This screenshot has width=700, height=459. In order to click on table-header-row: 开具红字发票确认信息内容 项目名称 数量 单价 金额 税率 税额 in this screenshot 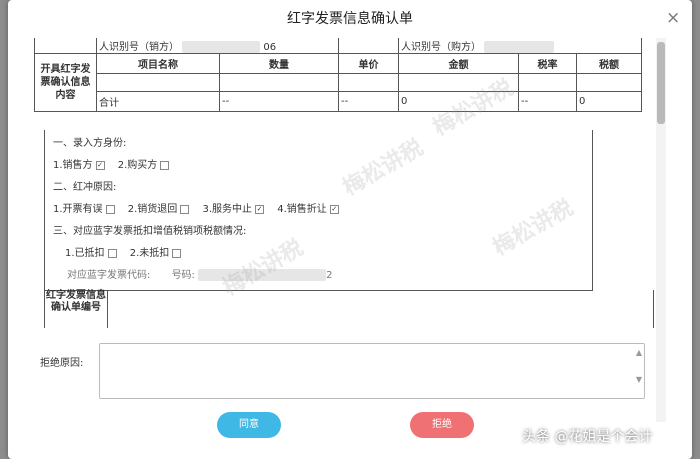, I will do `click(338, 82)`.